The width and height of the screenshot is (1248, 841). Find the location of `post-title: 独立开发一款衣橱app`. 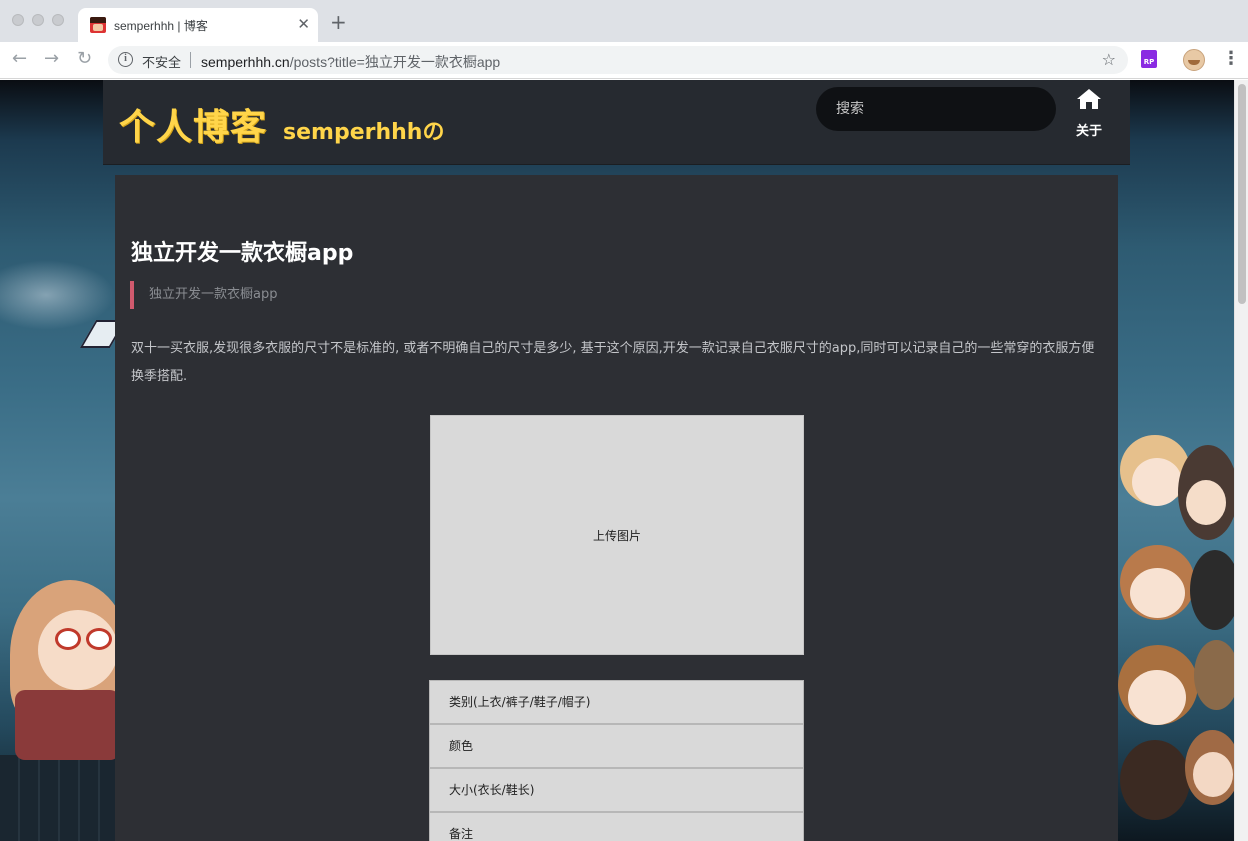

post-title: 独立开发一款衣橱app is located at coordinates (242, 253).